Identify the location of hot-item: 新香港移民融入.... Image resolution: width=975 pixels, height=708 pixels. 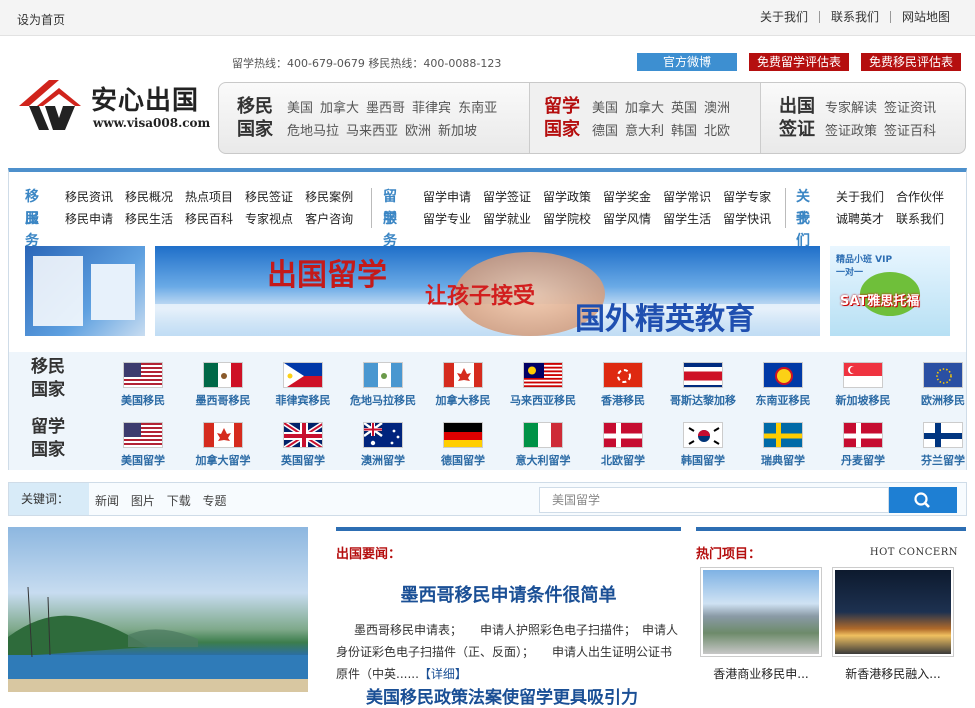
(893, 624).